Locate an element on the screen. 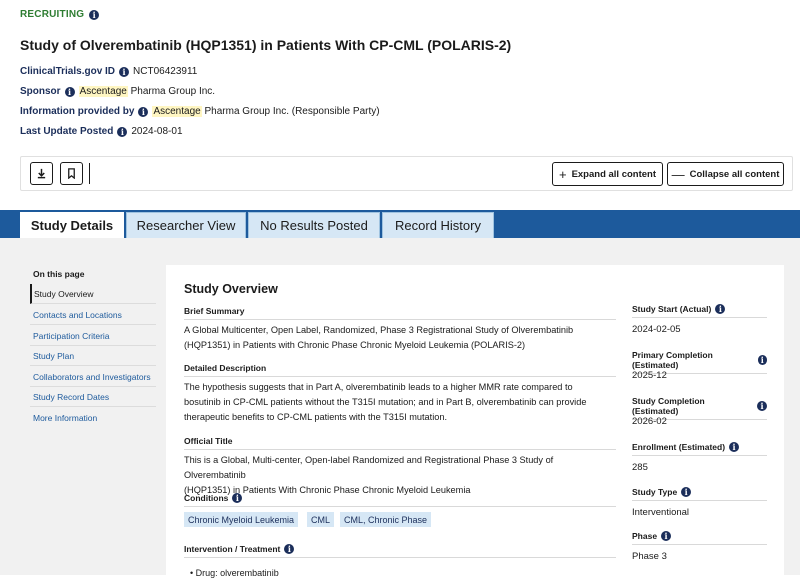  trial-id-label: ClinicalTrials.gov ID is located at coordinates (68, 71).